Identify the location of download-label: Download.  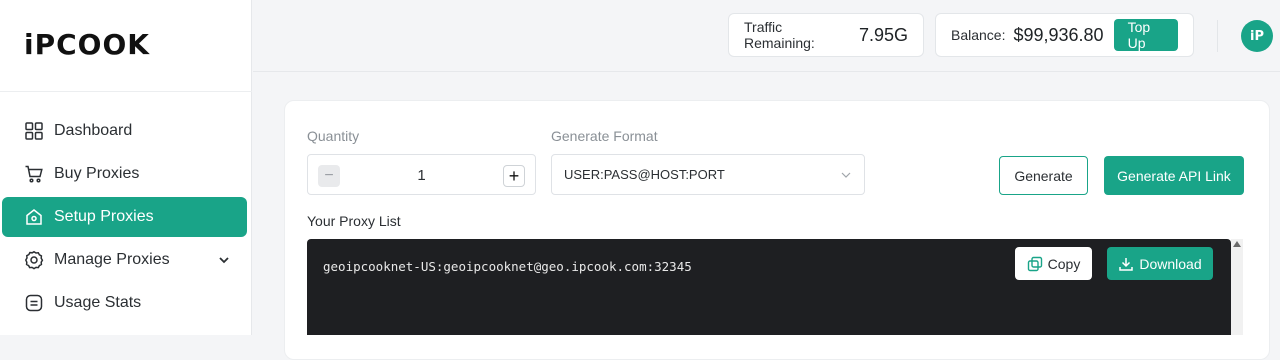
(1170, 263).